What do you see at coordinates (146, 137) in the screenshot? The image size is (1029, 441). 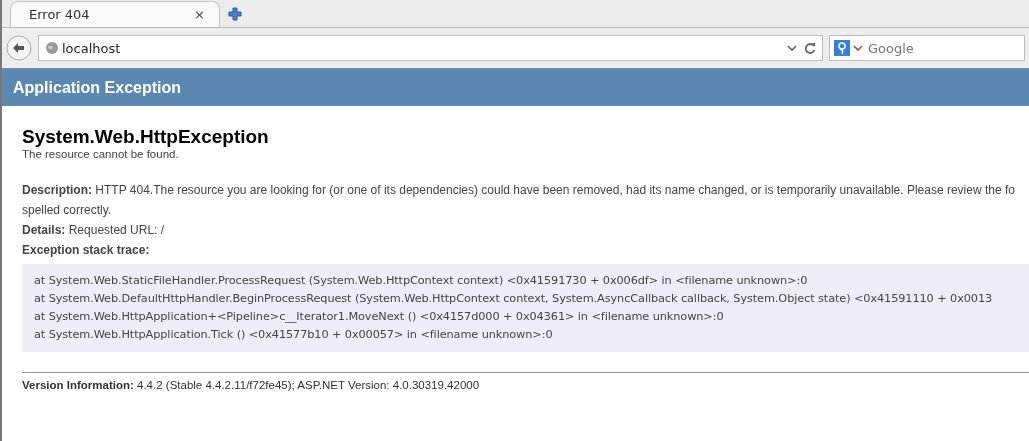 I see `exception-title: System.Web.HttpException` at bounding box center [146, 137].